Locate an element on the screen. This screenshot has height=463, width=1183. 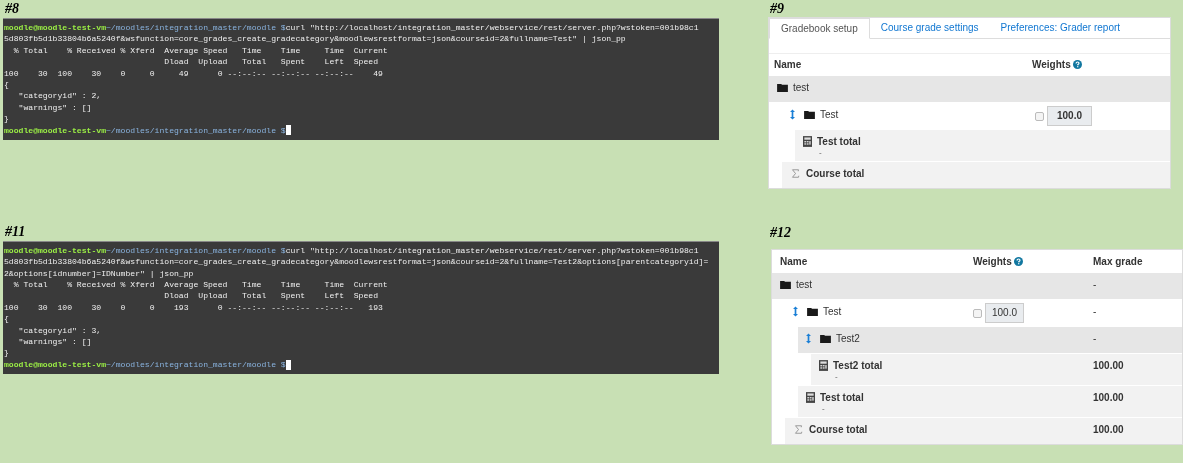
column-header: Max grade is located at coordinates (1118, 261).